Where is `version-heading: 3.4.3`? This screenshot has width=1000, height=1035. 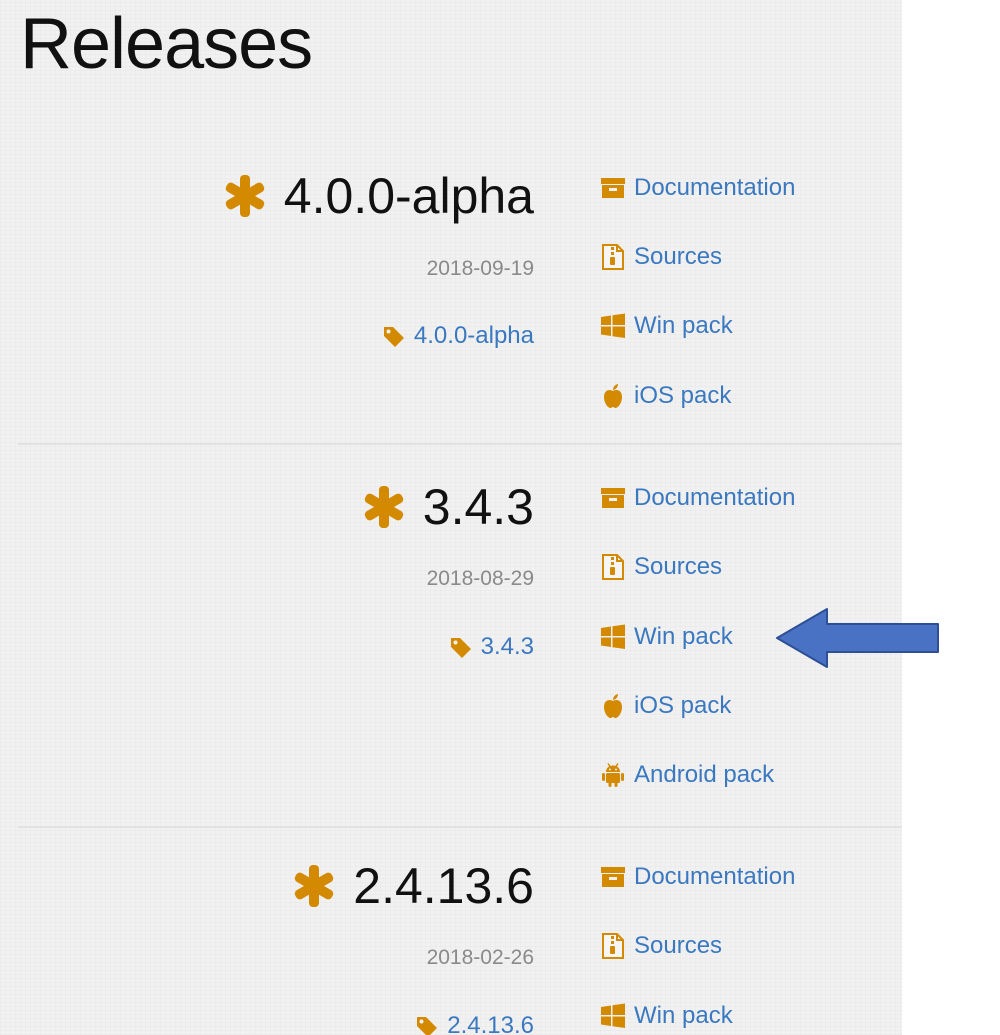 version-heading: 3.4.3 is located at coordinates (447, 507).